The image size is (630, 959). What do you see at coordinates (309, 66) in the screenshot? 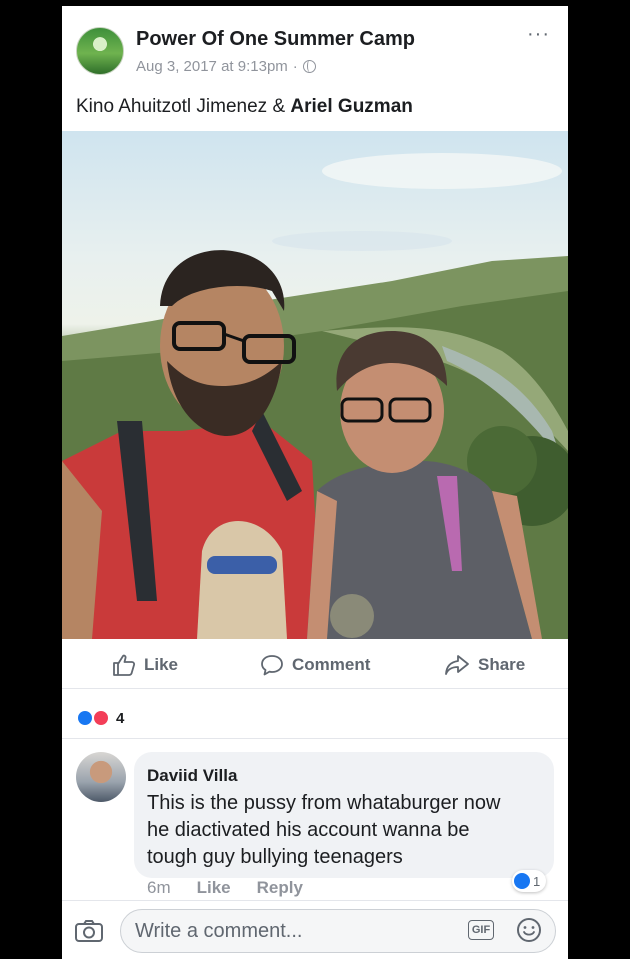
I see `globe-icon` at bounding box center [309, 66].